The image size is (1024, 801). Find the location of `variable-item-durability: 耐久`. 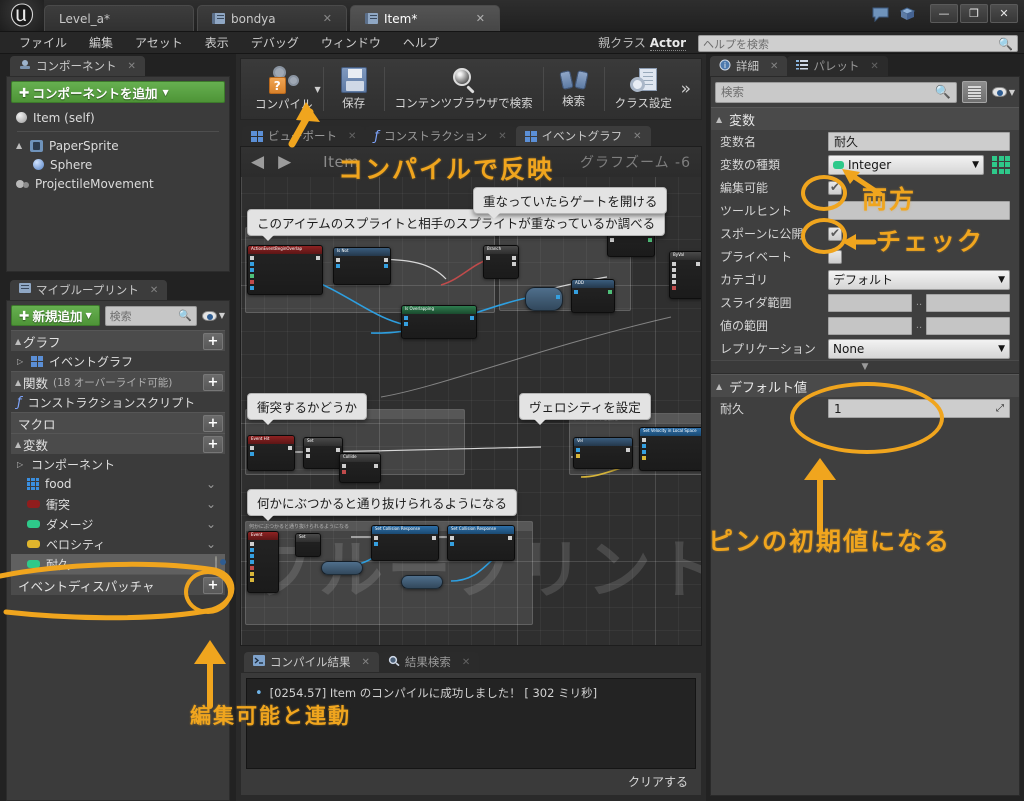

variable-item-durability: 耐久 is located at coordinates (118, 564).